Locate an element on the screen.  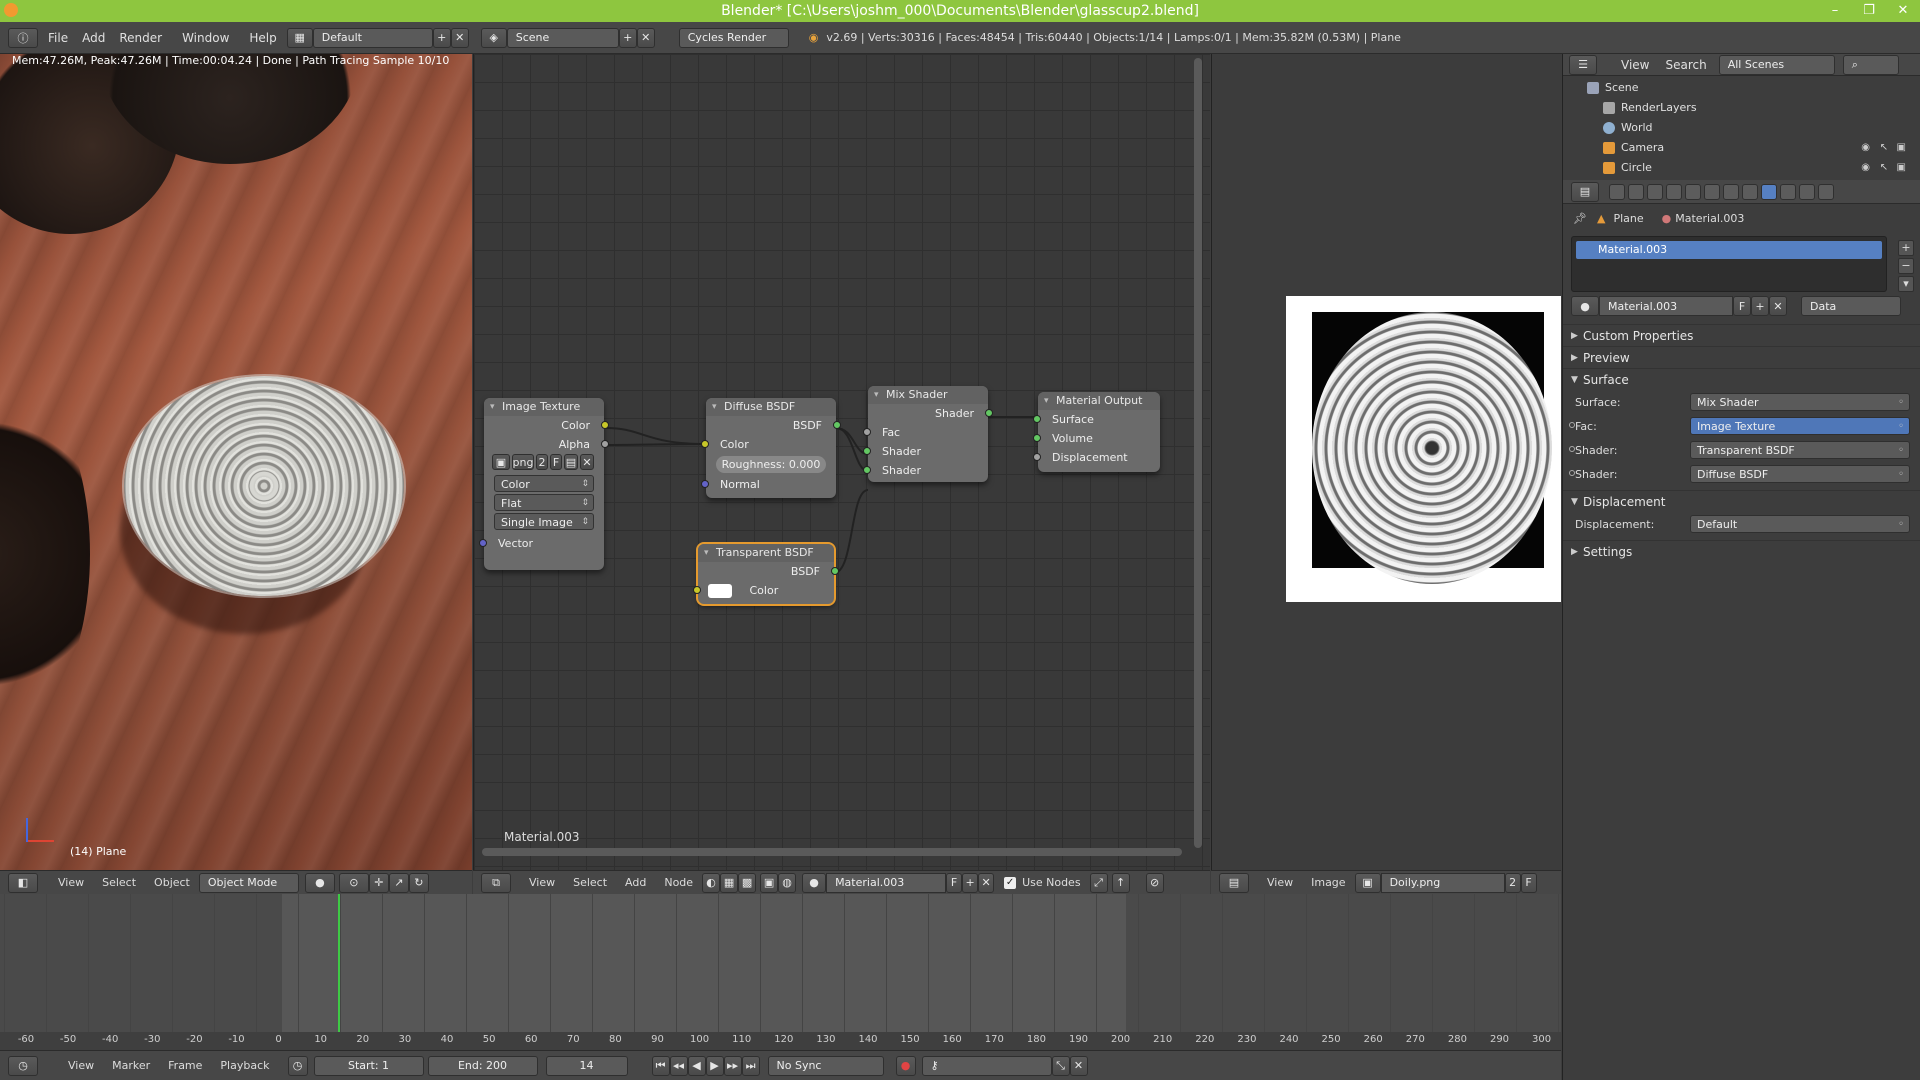
particles-tab-icon is located at coordinates (1807, 191).